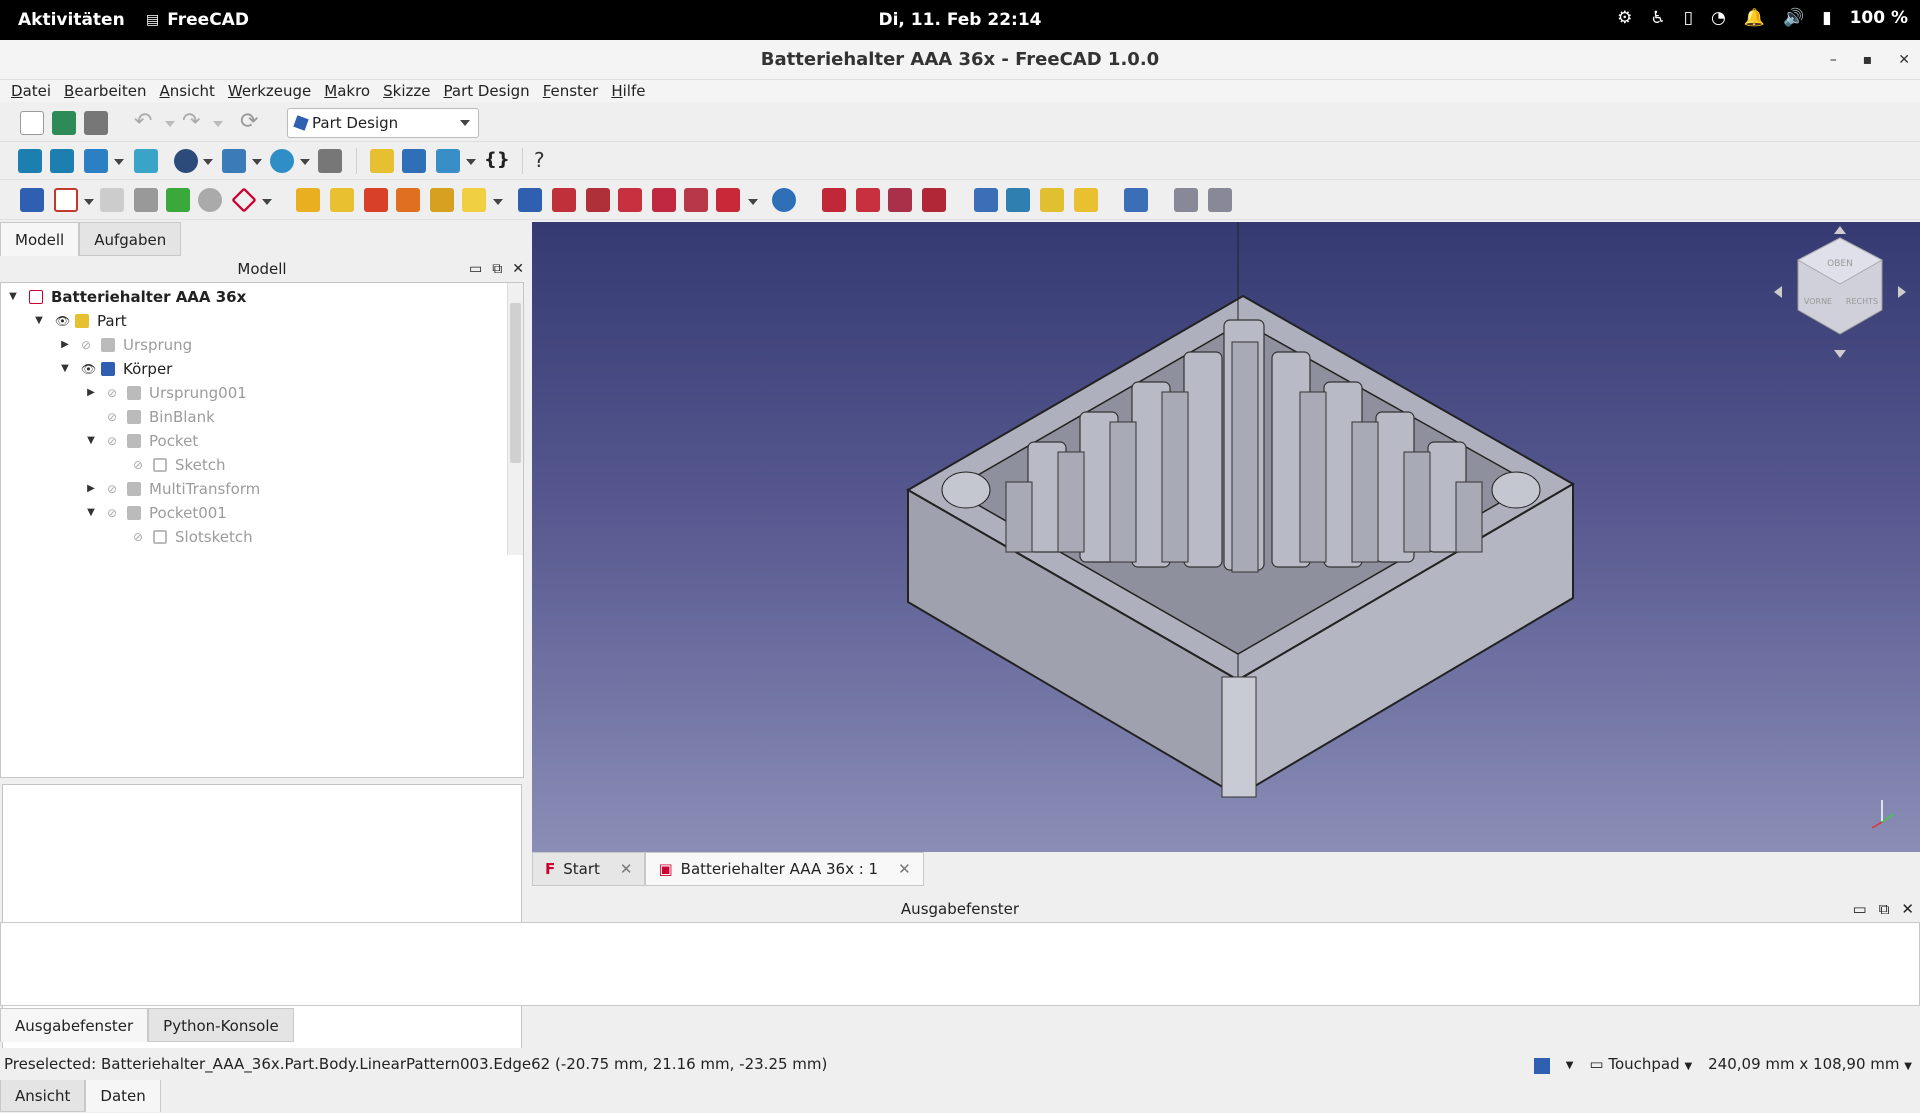  Describe the element at coordinates (696, 200) in the screenshot. I see `subtractive-helix-icon` at that location.